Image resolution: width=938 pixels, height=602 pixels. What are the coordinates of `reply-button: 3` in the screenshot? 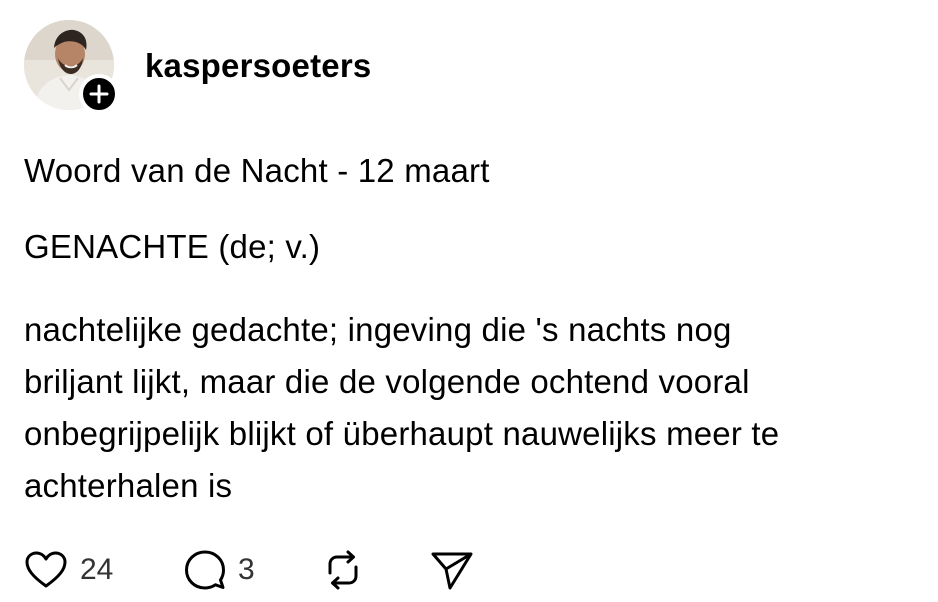 It's located at (219, 570).